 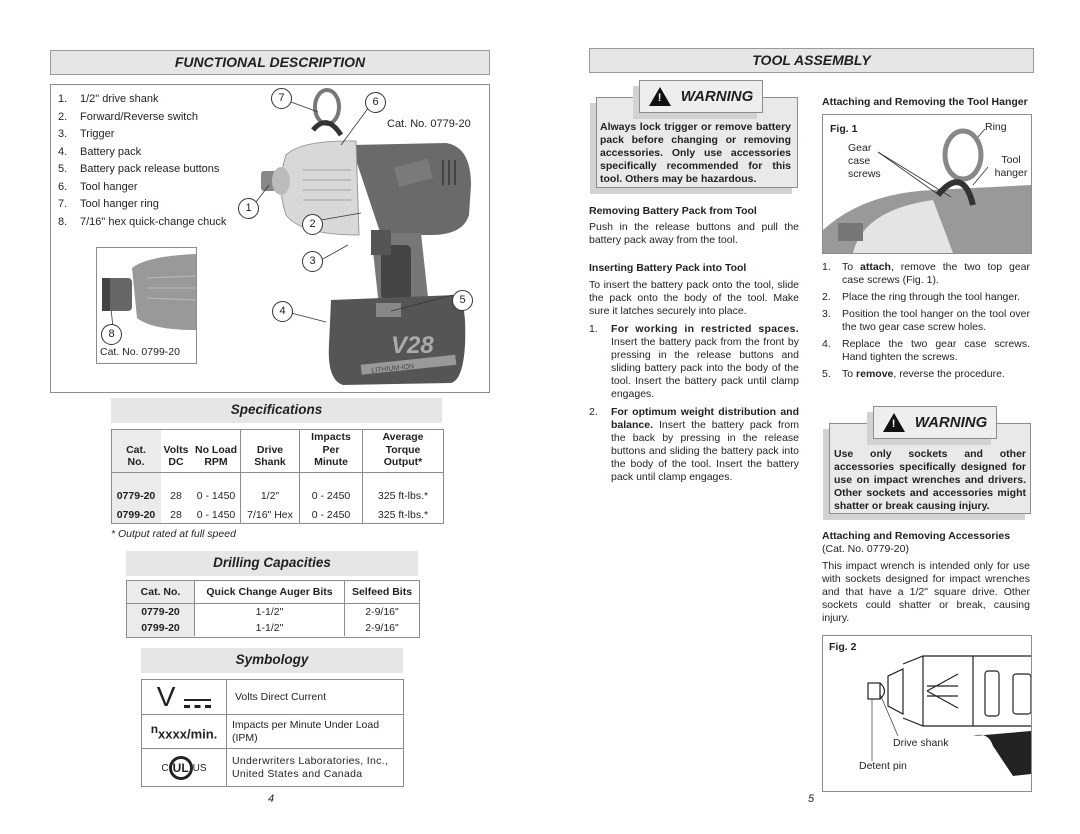 What do you see at coordinates (811, 799) in the screenshot?
I see `page-number-right: 5` at bounding box center [811, 799].